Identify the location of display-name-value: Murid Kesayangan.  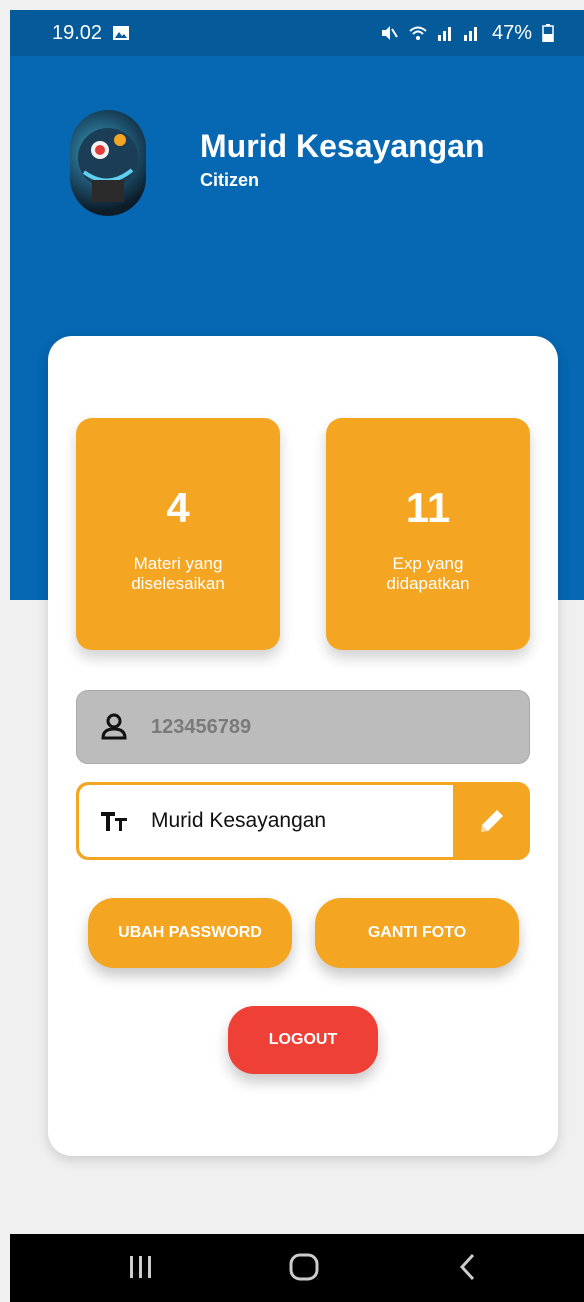
(239, 820).